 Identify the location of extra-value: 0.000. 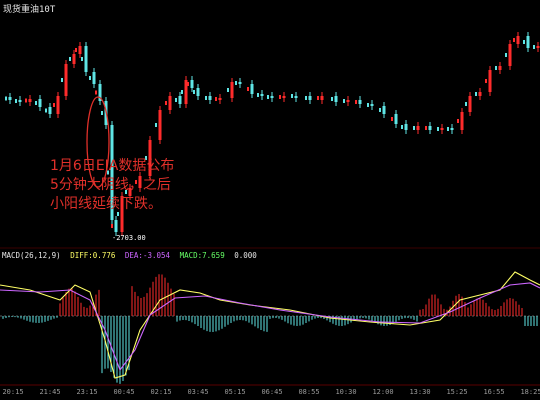
(245, 255).